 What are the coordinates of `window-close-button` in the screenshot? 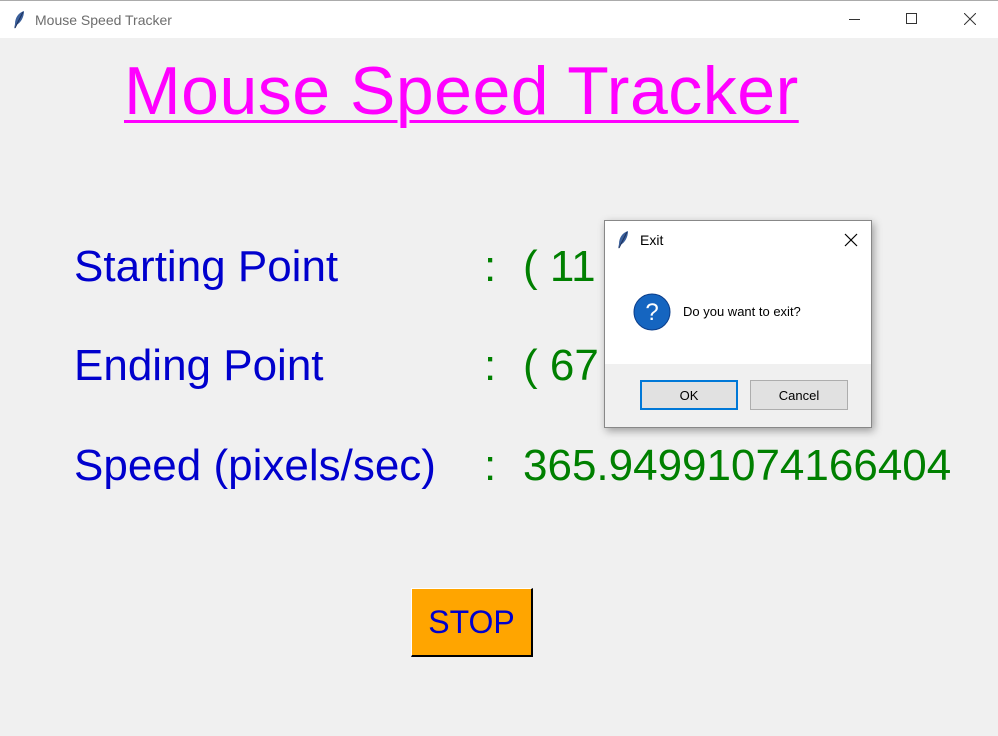 It's located at (970, 19).